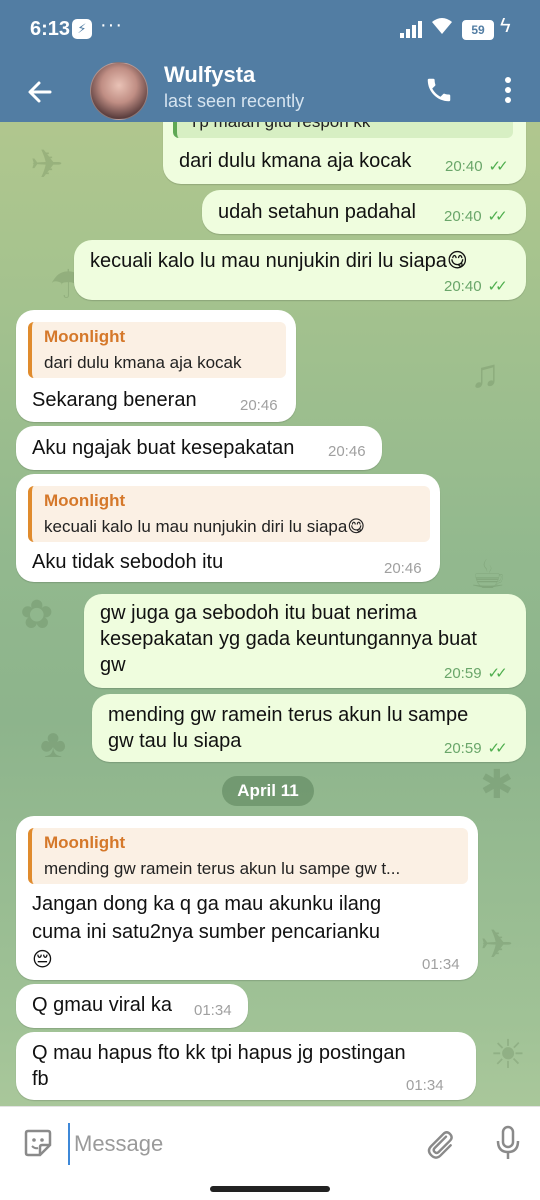  Describe the element at coordinates (119, 91) in the screenshot. I see `avatar` at that location.